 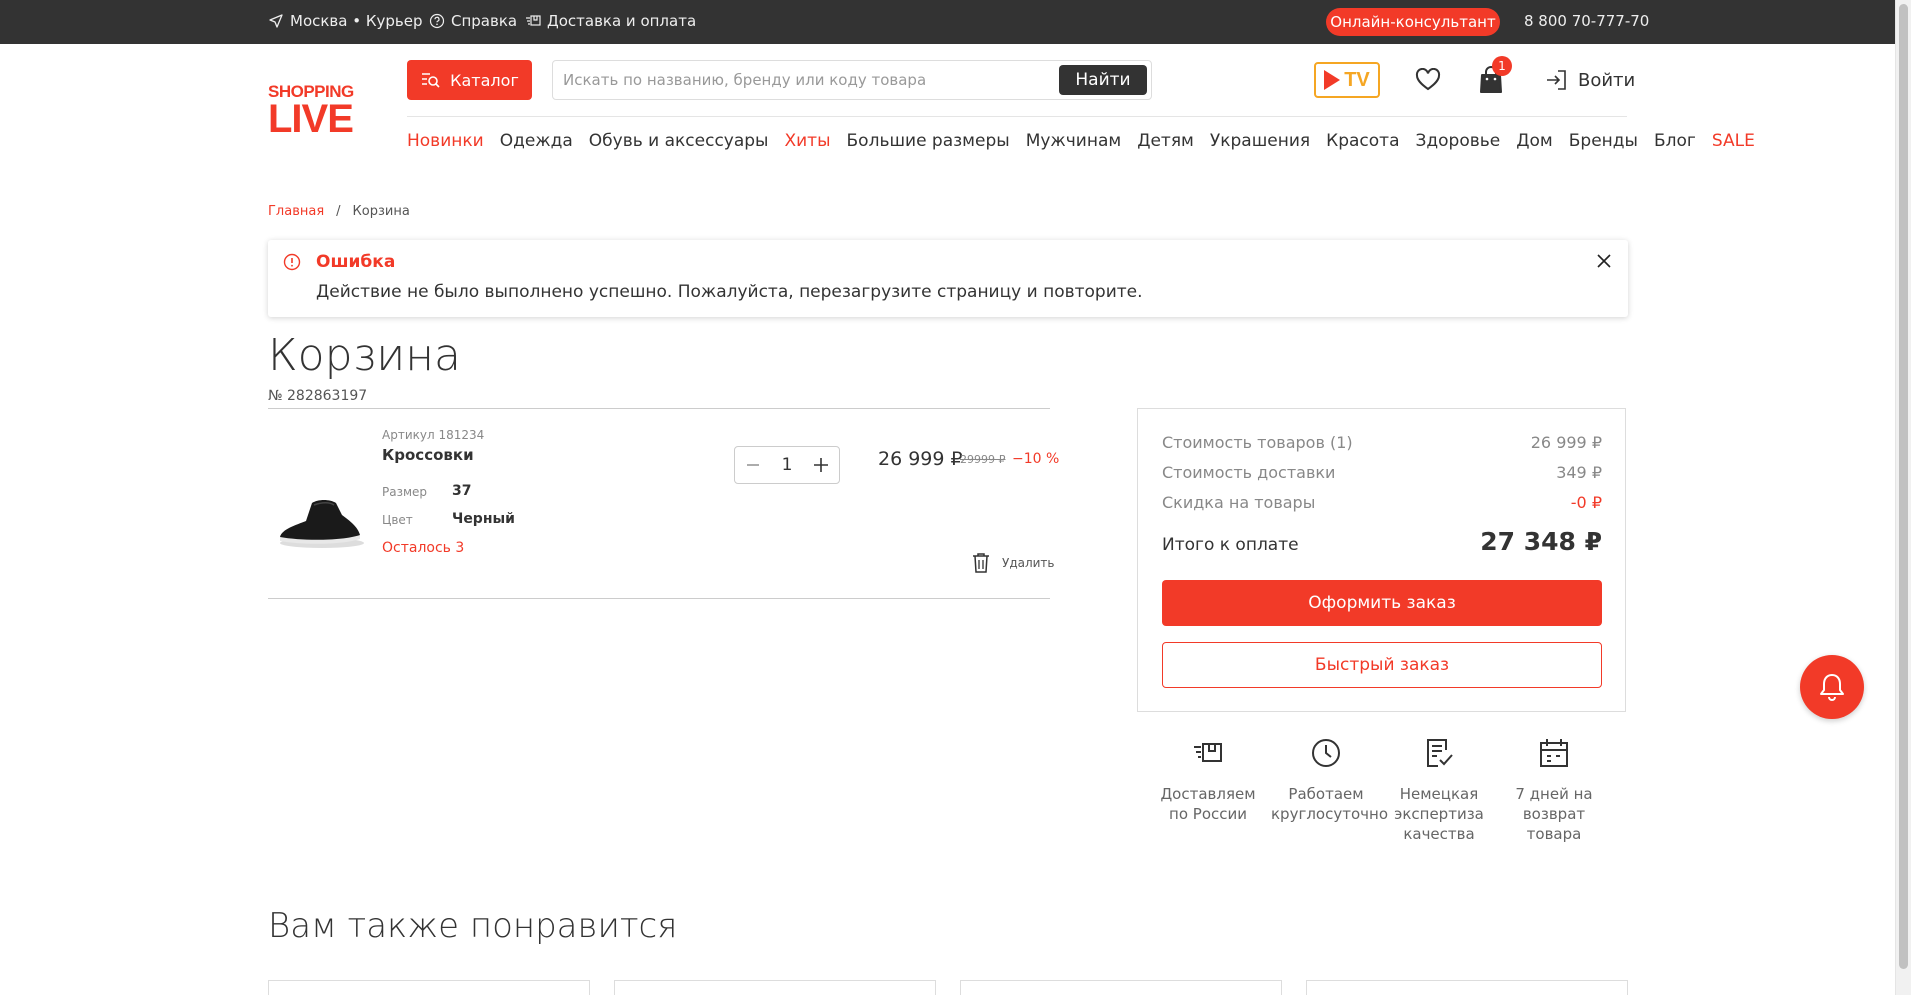 What do you see at coordinates (1382, 472) in the screenshot?
I see `summary-delivery-row: Стоимость доставки 349 ₽` at bounding box center [1382, 472].